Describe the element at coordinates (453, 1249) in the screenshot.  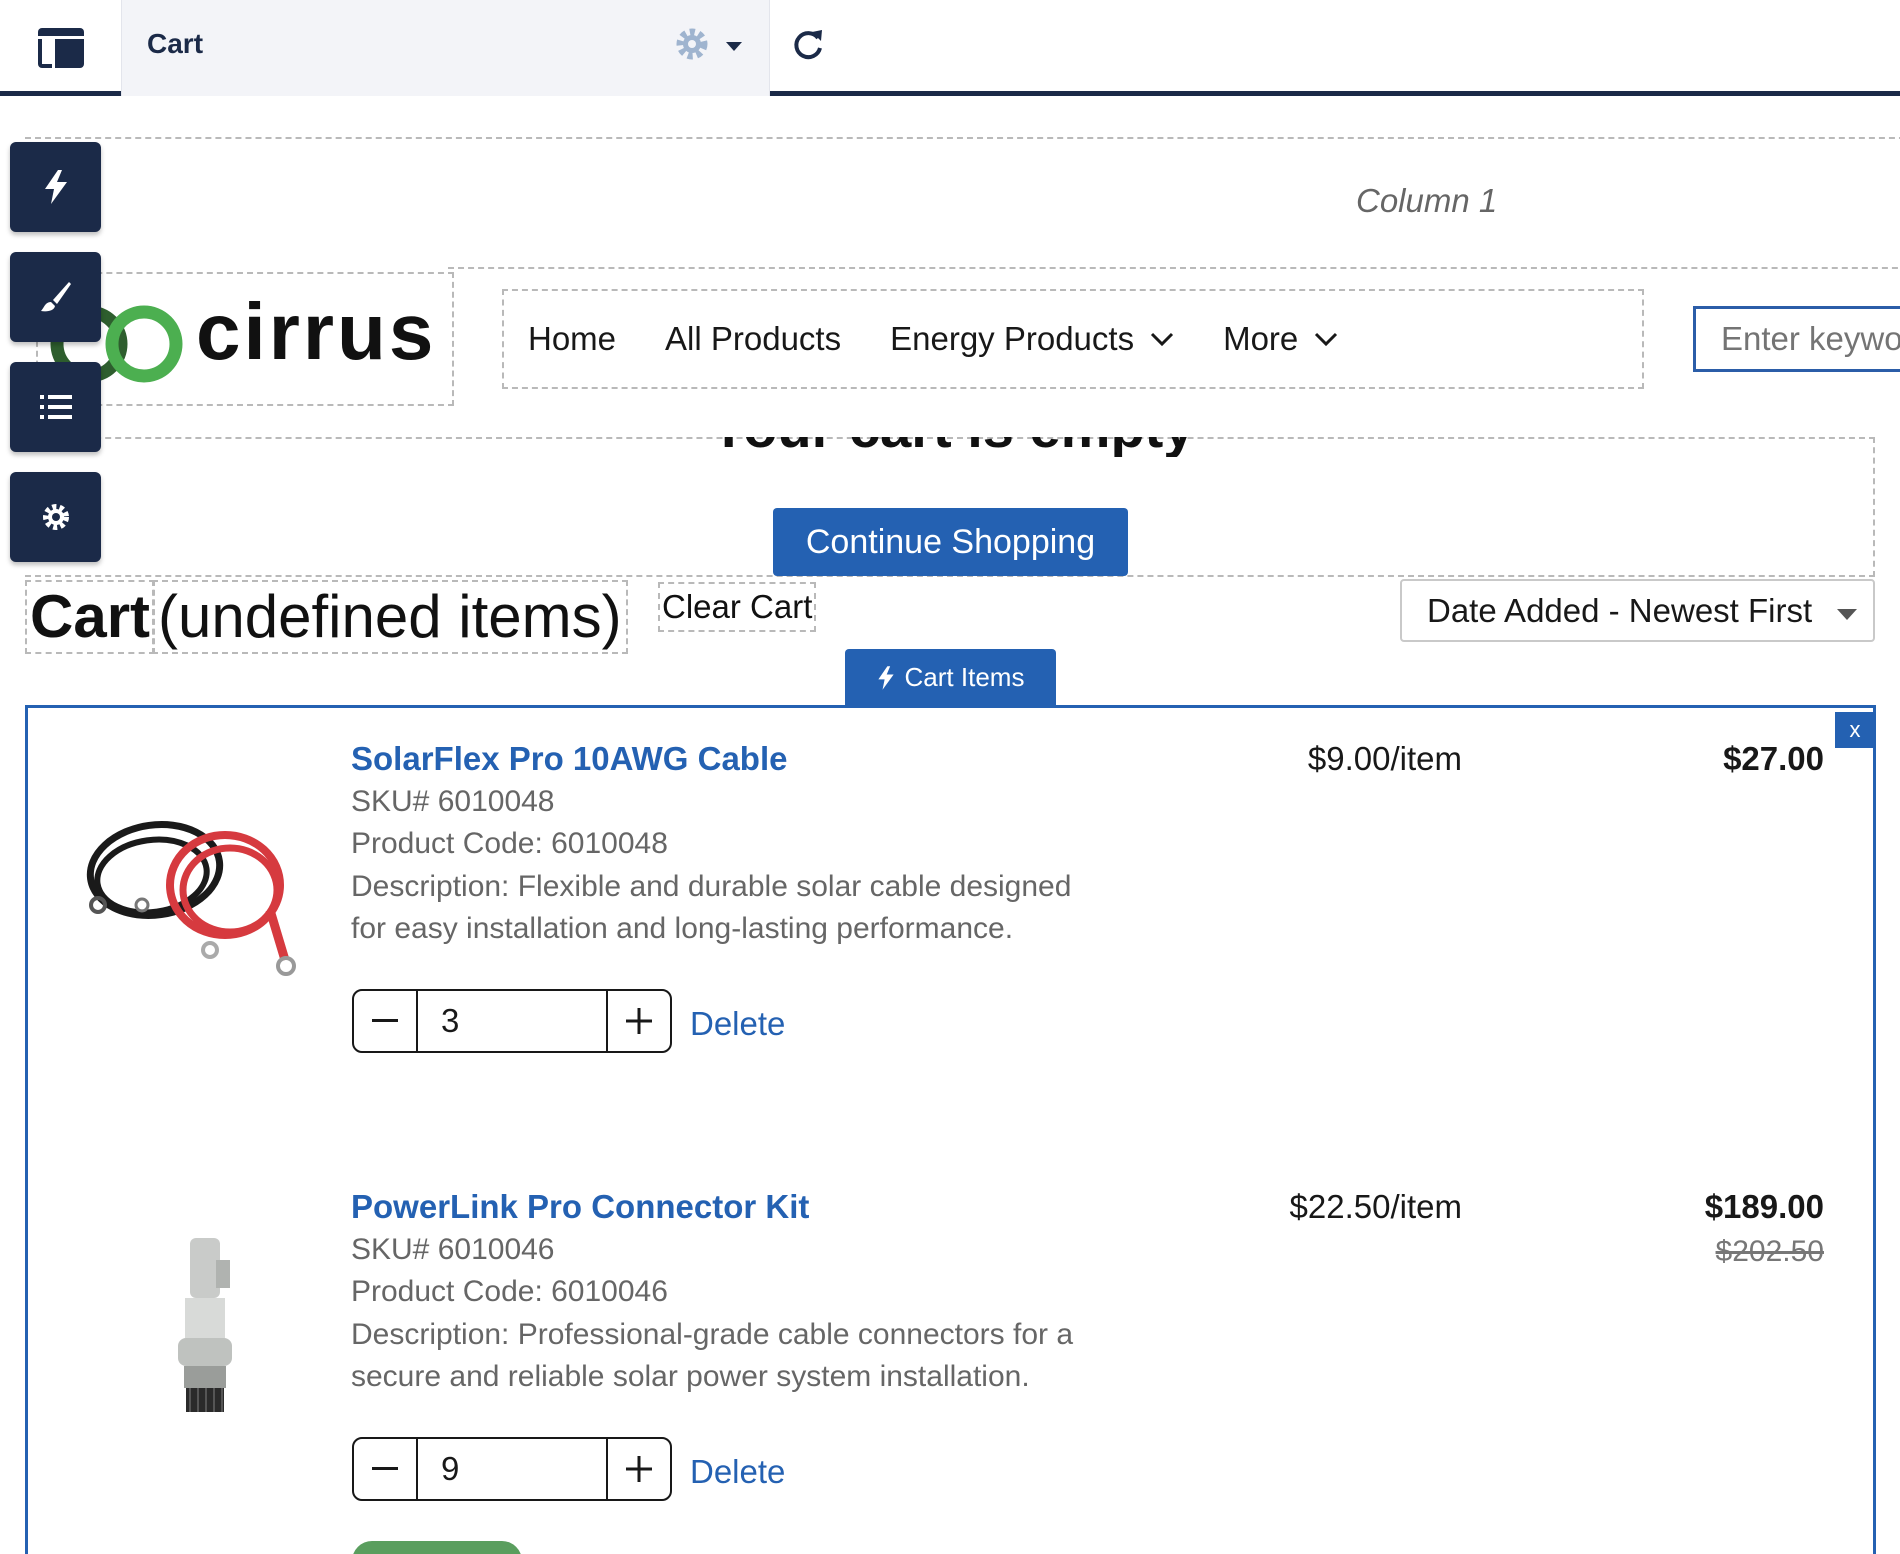
I see `product-sku: SKU# 6010046` at that location.